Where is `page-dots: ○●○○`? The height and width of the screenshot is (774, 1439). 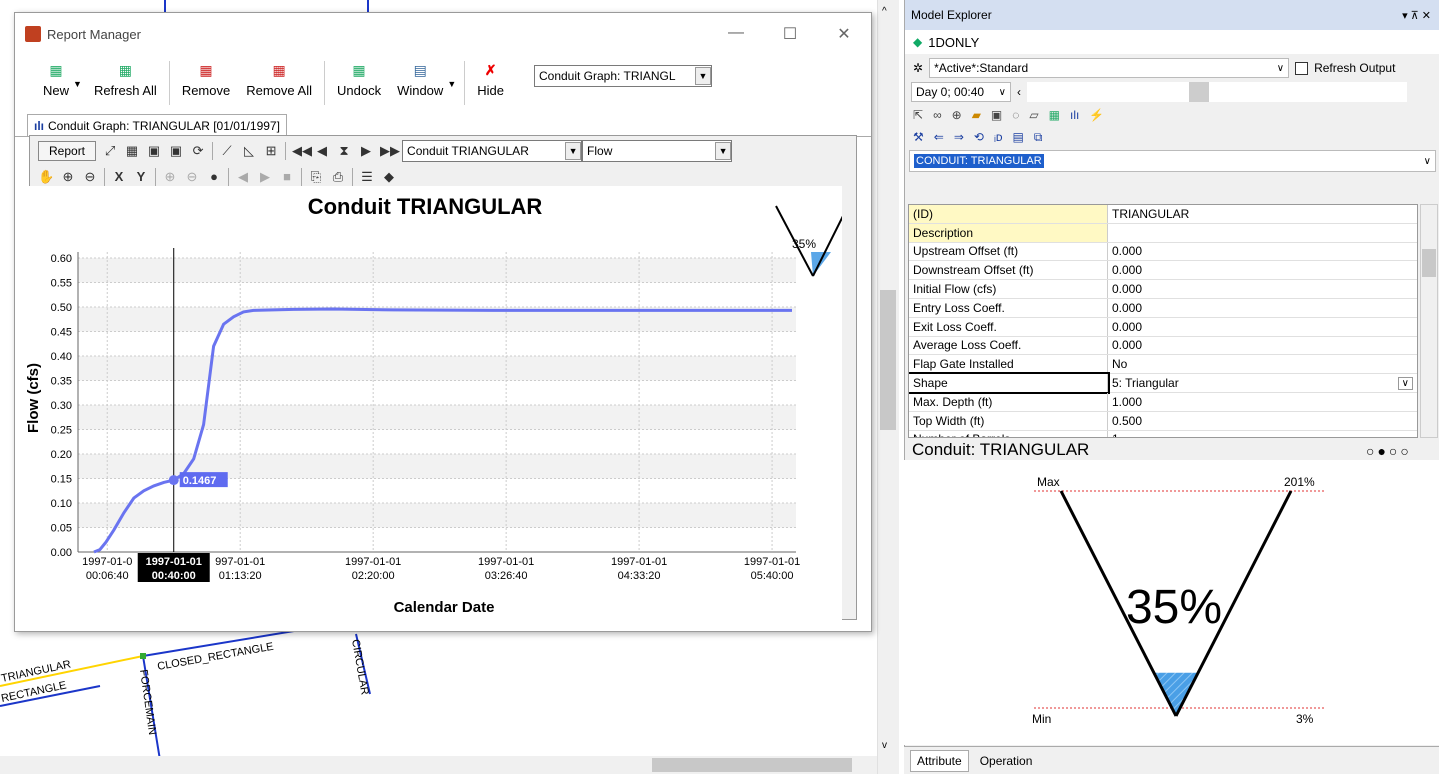
page-dots: ○●○○ is located at coordinates (1389, 451).